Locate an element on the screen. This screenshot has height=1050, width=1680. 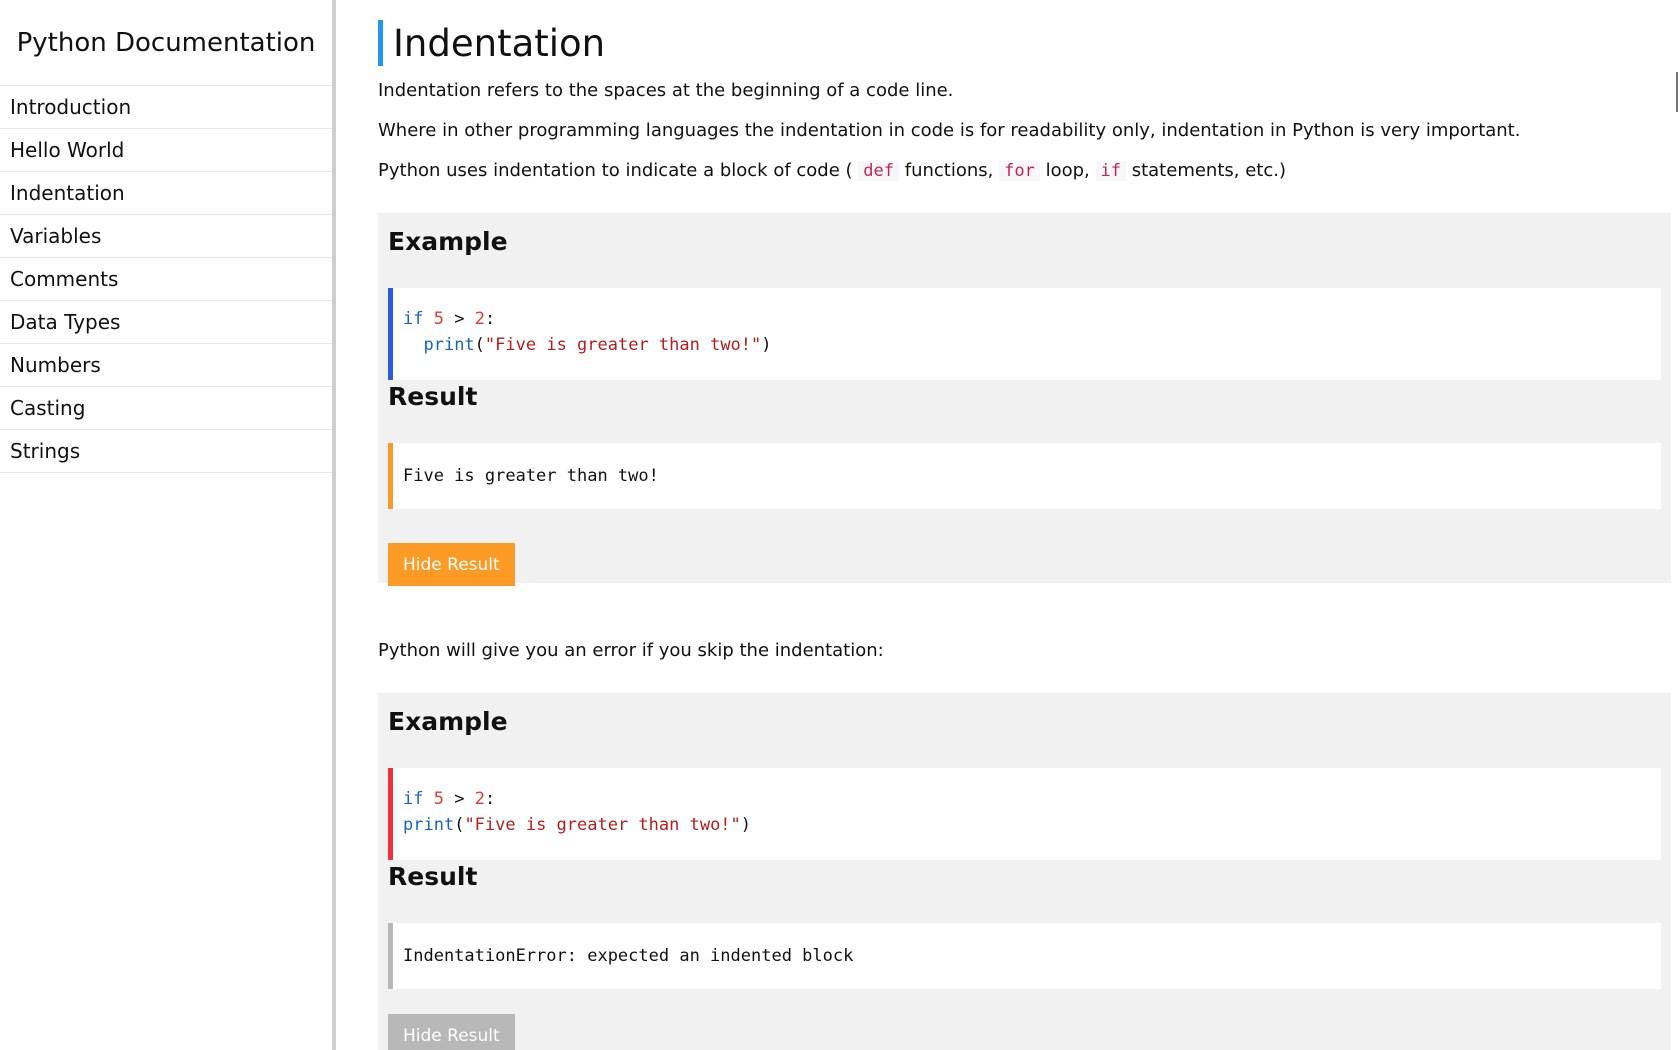
keyword-def: def is located at coordinates (879, 171).